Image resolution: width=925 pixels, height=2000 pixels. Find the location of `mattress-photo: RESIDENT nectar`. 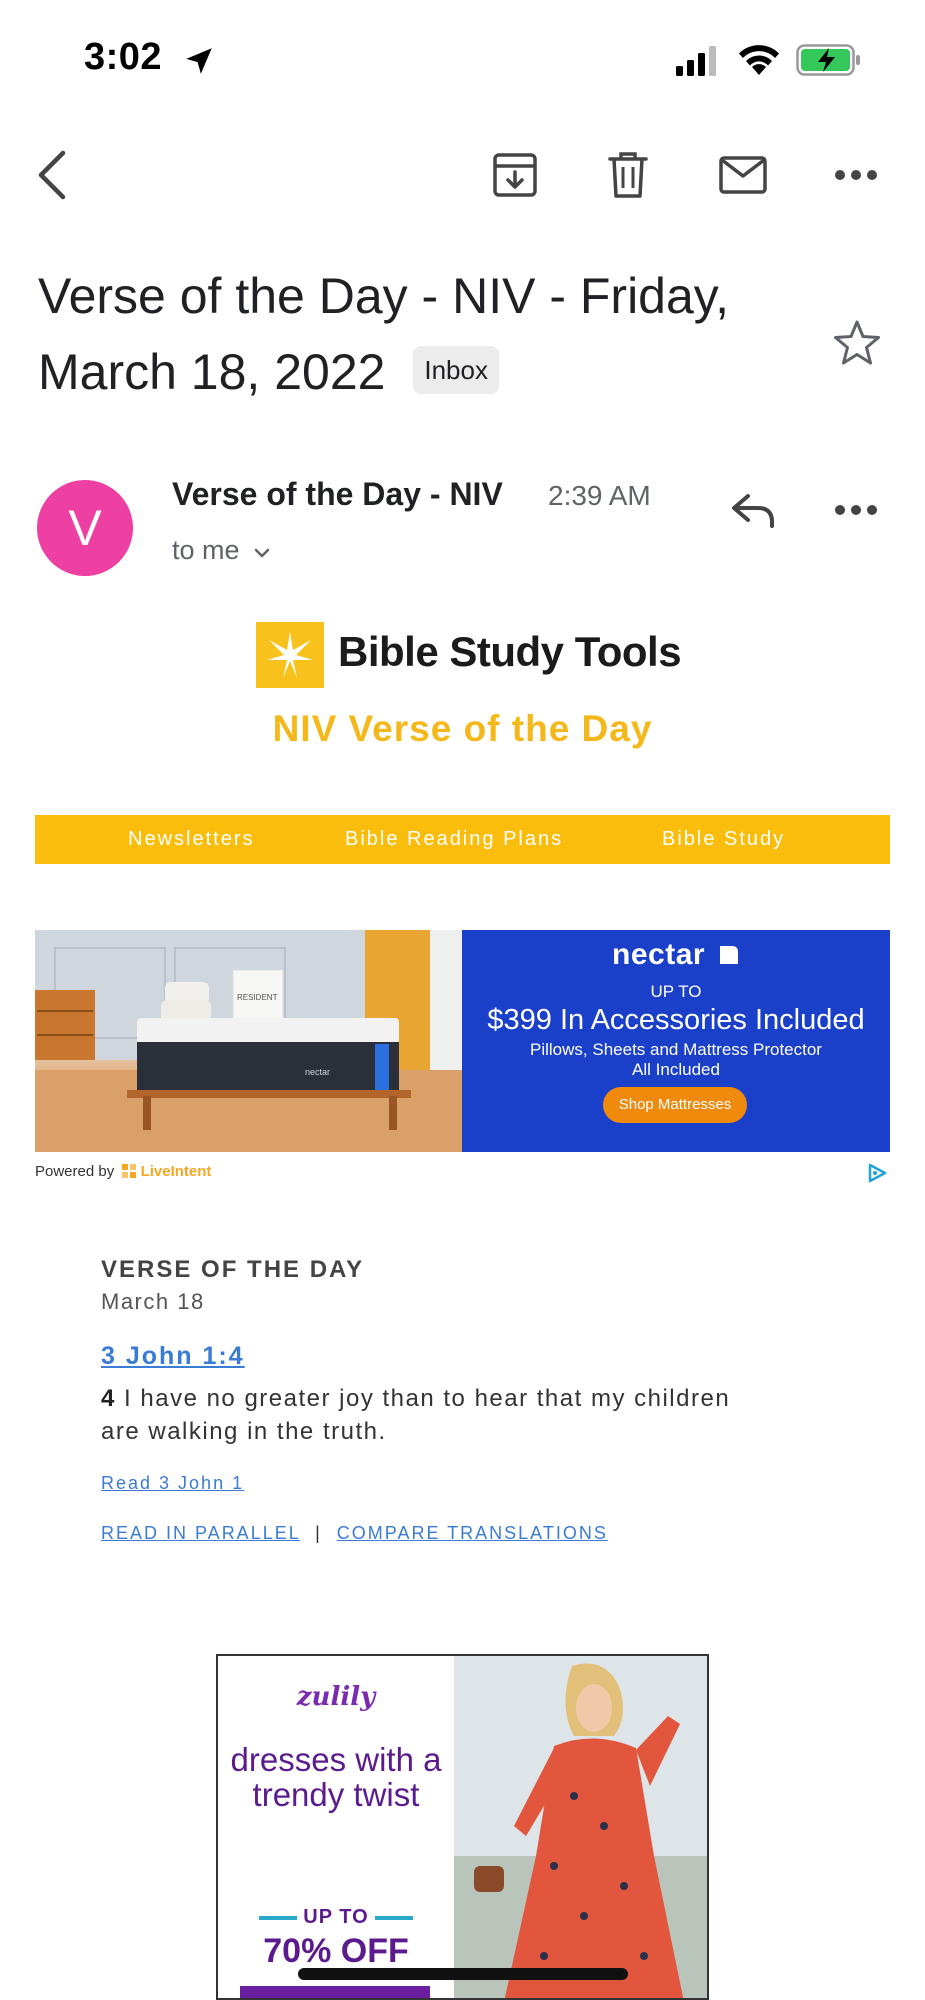

mattress-photo: RESIDENT nectar is located at coordinates (248, 1041).